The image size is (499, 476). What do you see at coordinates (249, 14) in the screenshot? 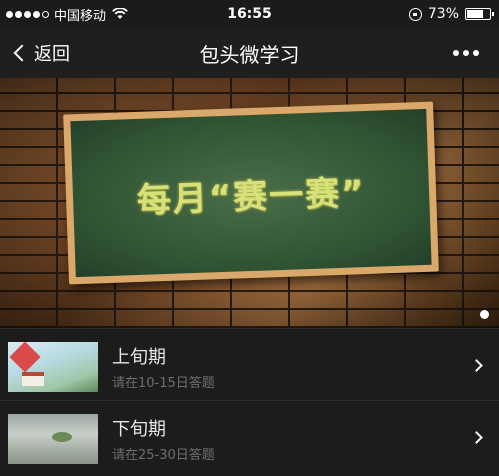
I see `status-bar: 中国移动 16:55 73%` at bounding box center [249, 14].